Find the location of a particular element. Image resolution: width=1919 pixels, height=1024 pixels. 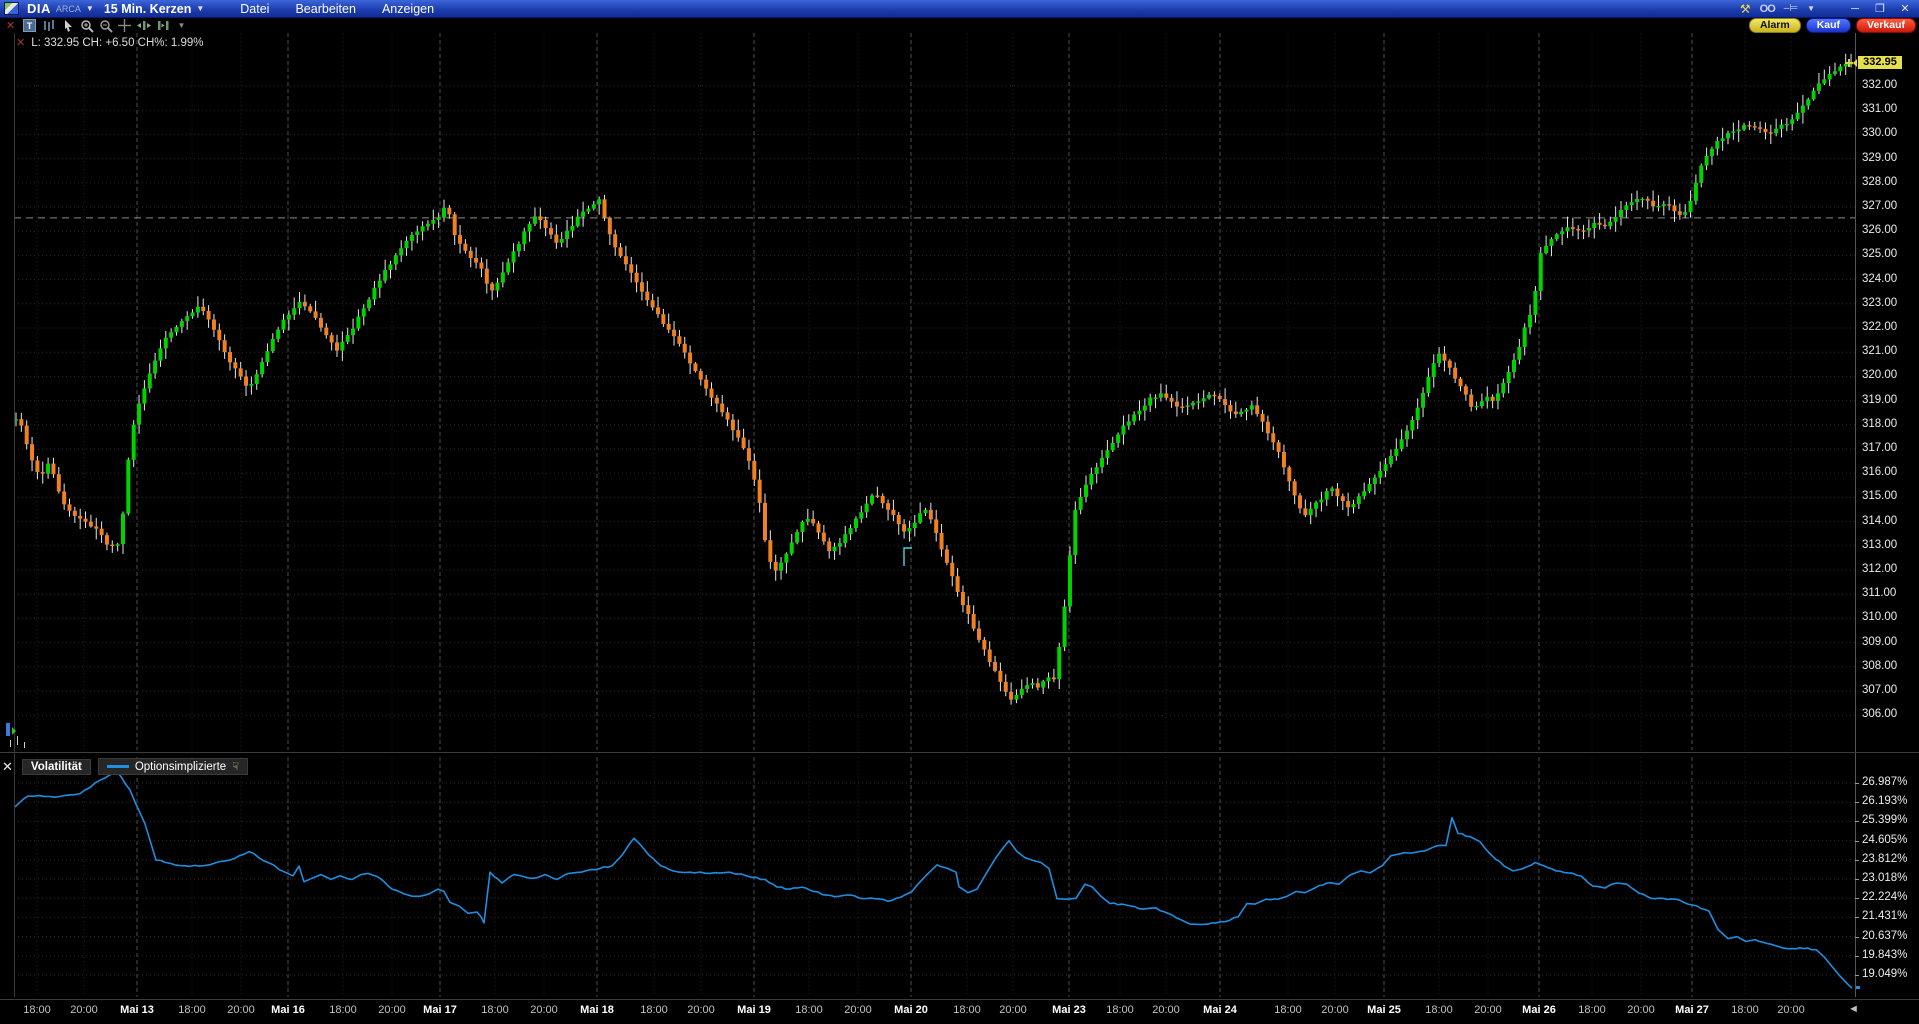

expand-bars-icon is located at coordinates (143, 25).